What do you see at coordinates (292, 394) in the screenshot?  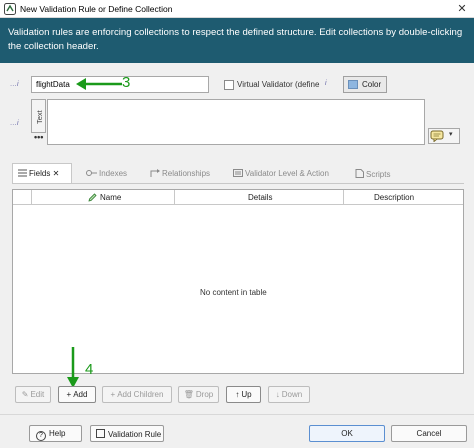 I see `down-button-label: Down` at bounding box center [292, 394].